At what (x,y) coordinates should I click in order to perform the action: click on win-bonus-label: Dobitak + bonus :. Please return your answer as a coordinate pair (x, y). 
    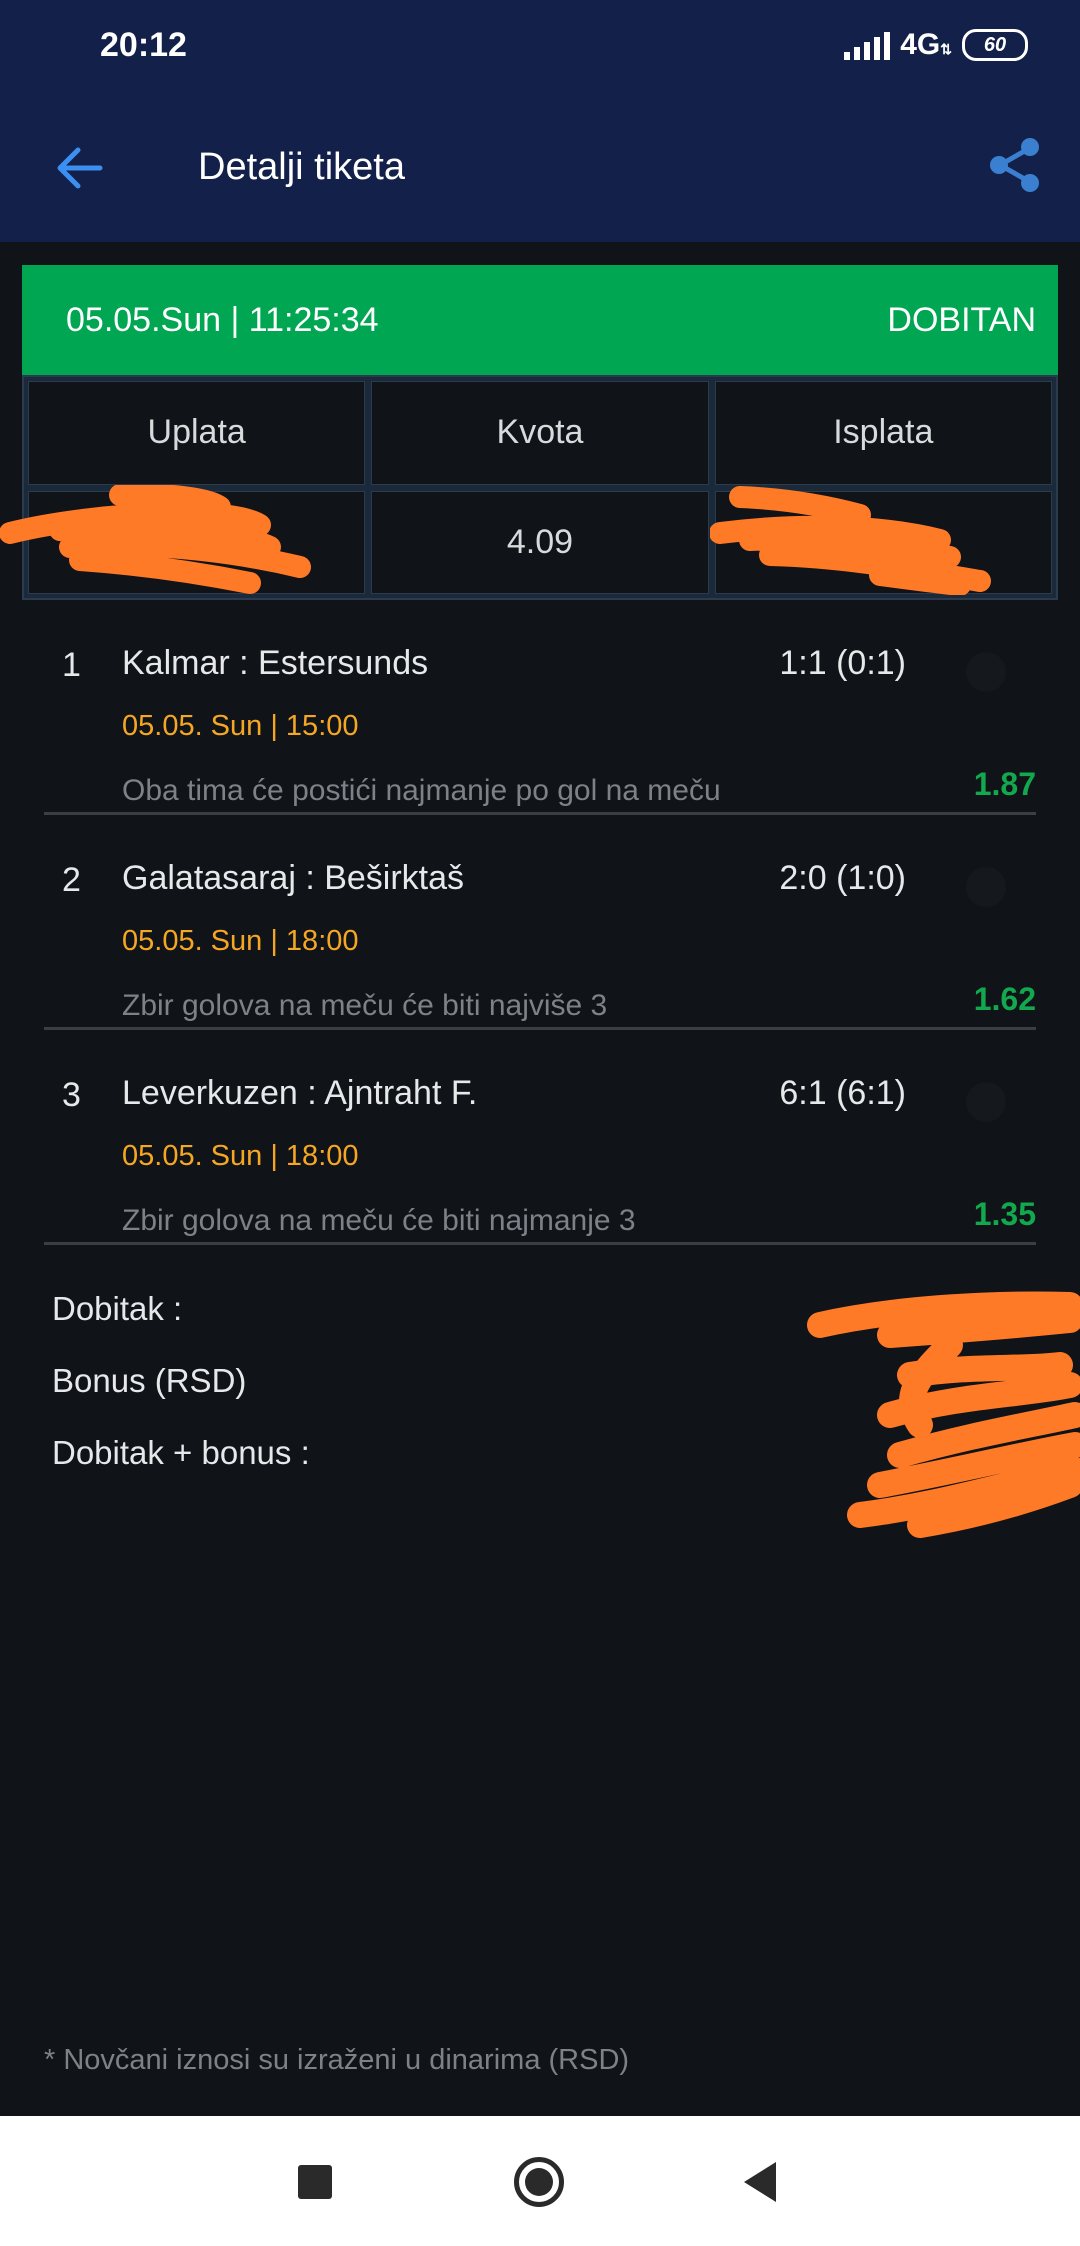
    Looking at the image, I should click on (181, 1452).